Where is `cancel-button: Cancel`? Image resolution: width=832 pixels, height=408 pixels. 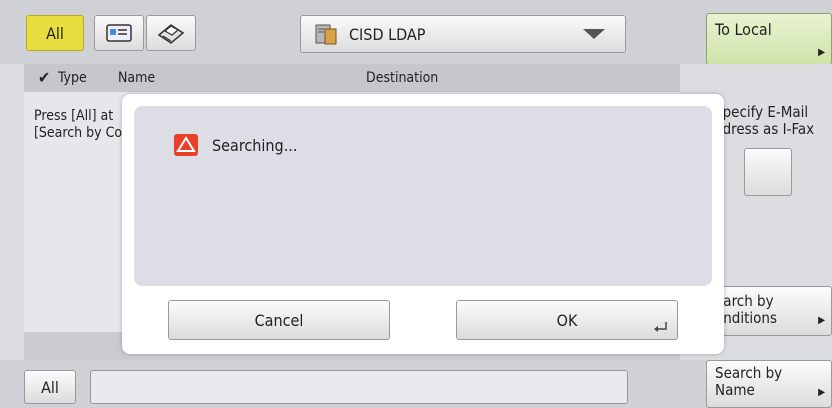 cancel-button: Cancel is located at coordinates (279, 320).